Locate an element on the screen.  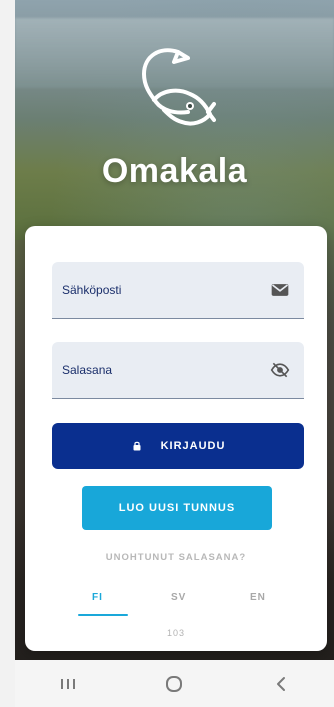
language-sv: SV is located at coordinates (178, 597).